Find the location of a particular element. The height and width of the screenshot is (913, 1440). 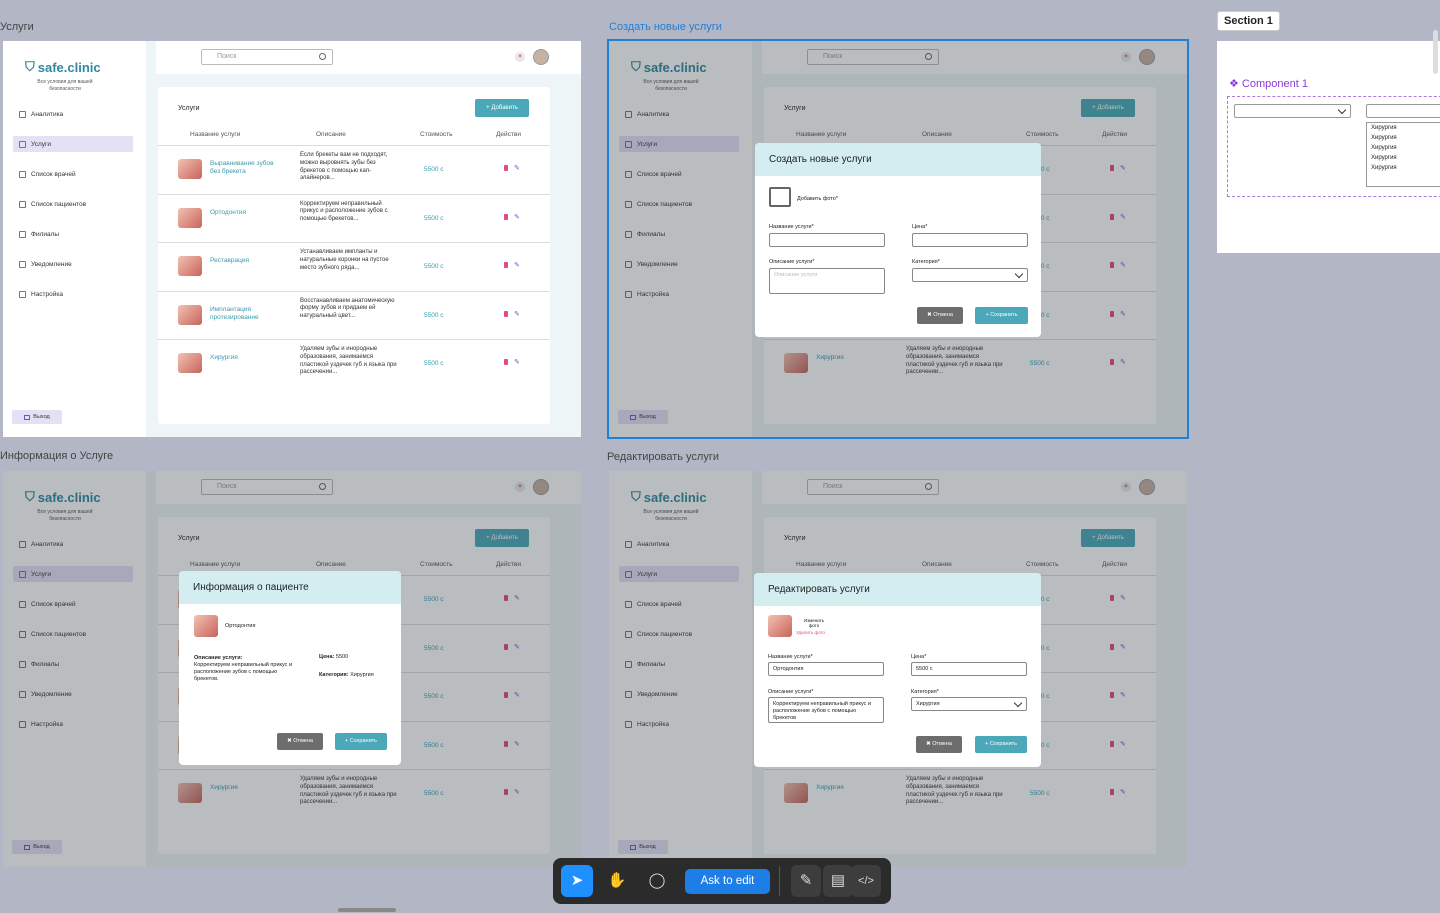

frame-label-info: Информация о Услуге is located at coordinates (56, 456).